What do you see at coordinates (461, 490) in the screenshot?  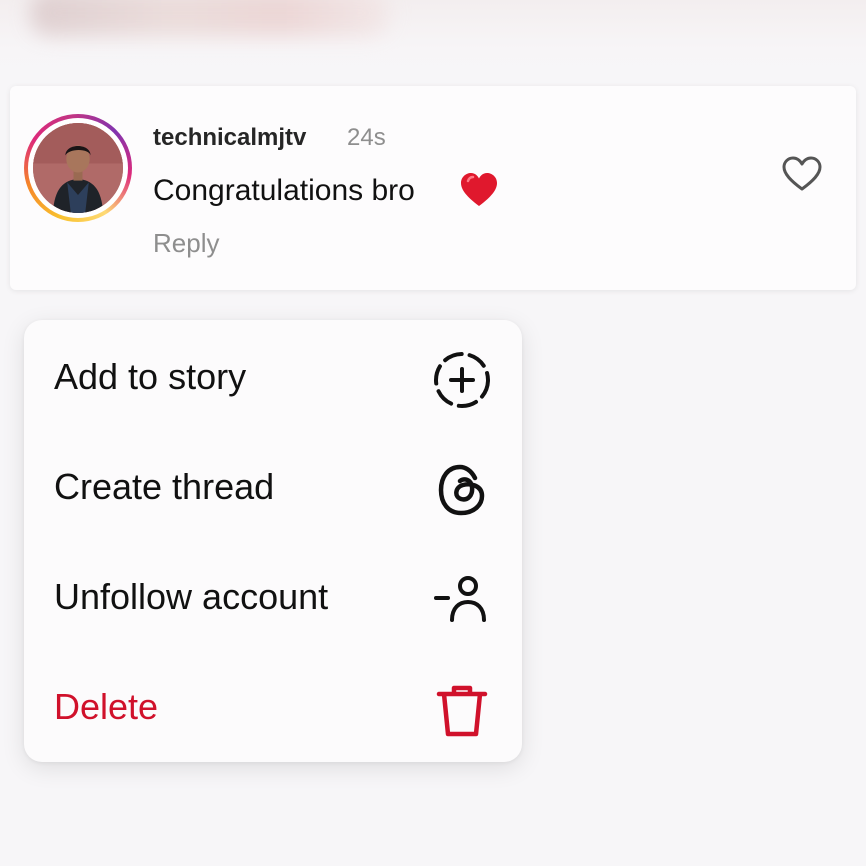 I see `threads-icon` at bounding box center [461, 490].